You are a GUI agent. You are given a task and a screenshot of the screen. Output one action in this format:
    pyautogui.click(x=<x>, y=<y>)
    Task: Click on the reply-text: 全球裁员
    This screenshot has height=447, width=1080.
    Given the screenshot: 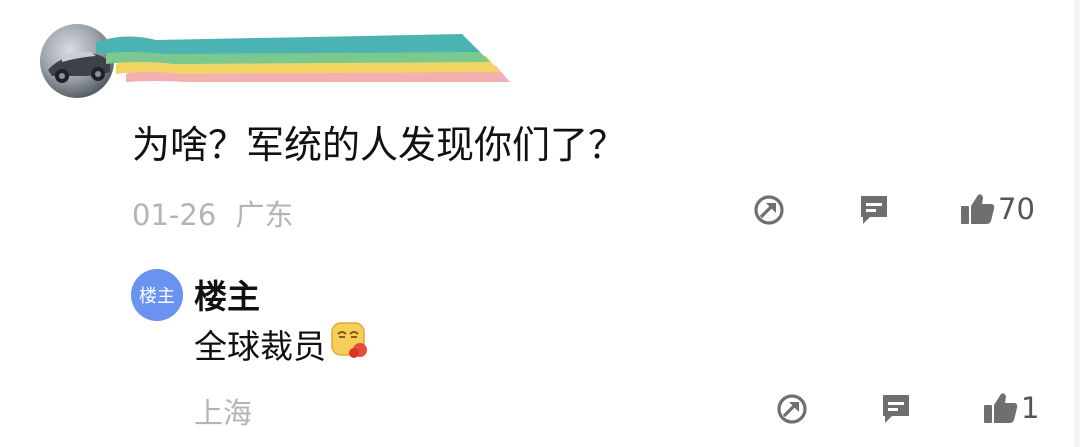 What is the action you would take?
    pyautogui.click(x=282, y=344)
    